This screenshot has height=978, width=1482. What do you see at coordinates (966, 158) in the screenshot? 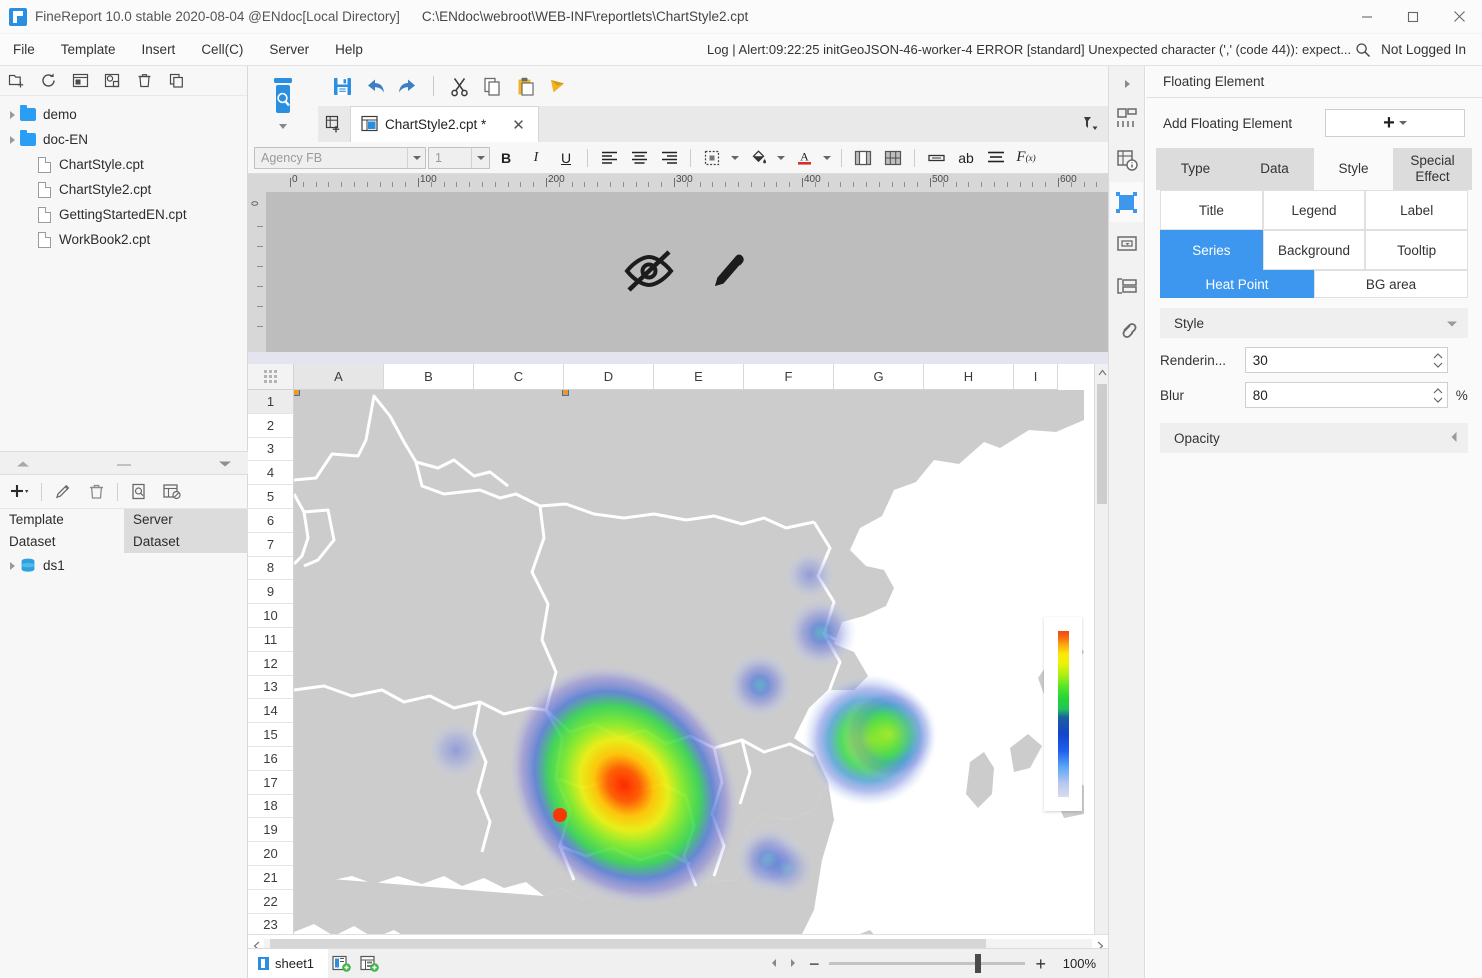
I see `text-wrap-icon: ab` at bounding box center [966, 158].